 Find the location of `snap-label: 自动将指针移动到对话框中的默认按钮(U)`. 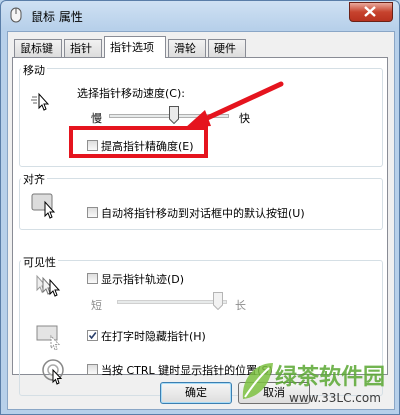

snap-label: 自动将指针移动到对话框中的默认按钮(U) is located at coordinates (203, 213).